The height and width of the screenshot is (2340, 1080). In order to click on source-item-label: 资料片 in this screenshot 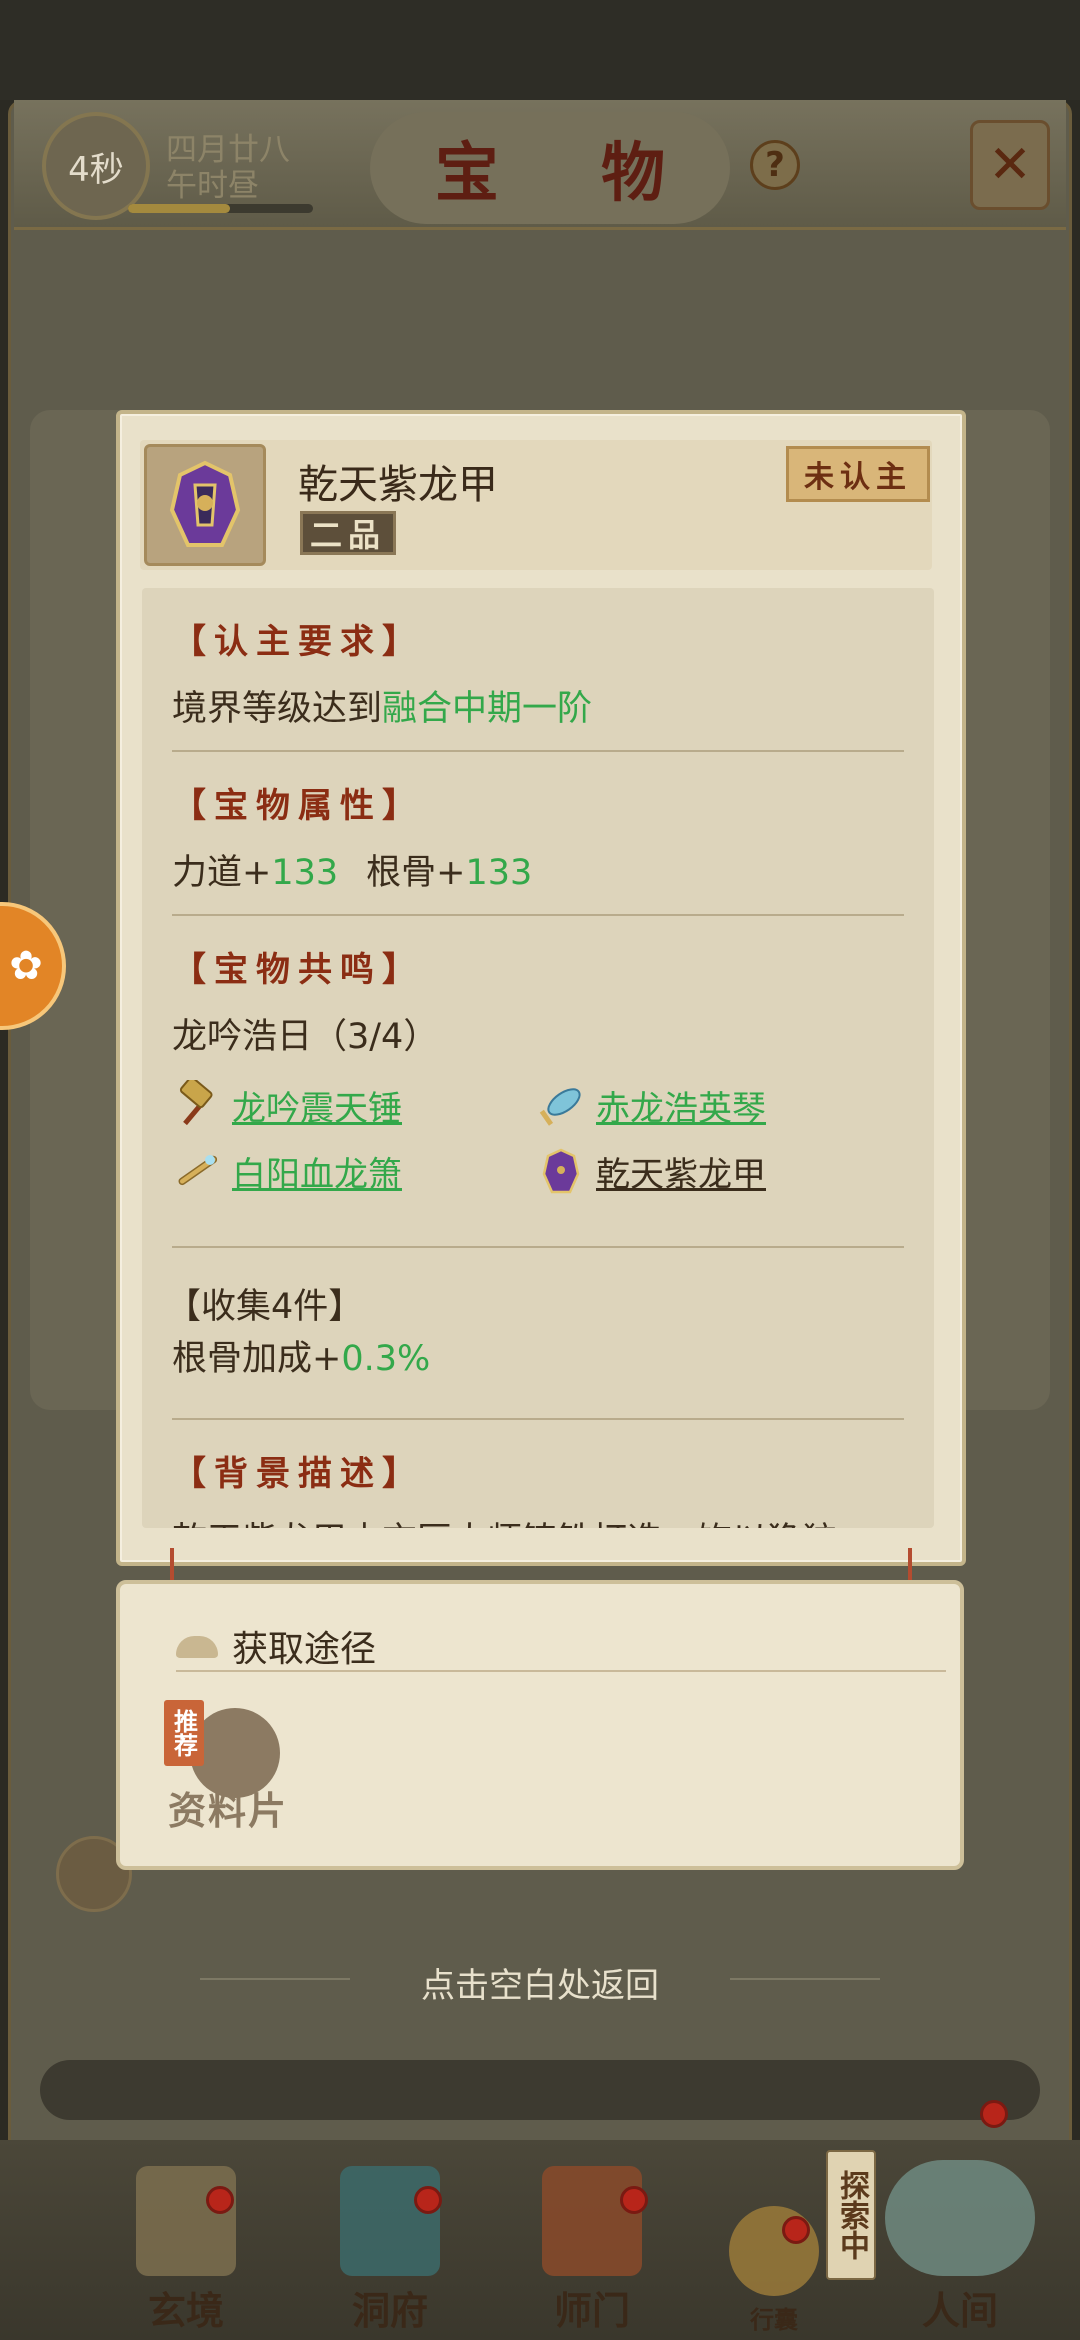, I will do `click(228, 1810)`.